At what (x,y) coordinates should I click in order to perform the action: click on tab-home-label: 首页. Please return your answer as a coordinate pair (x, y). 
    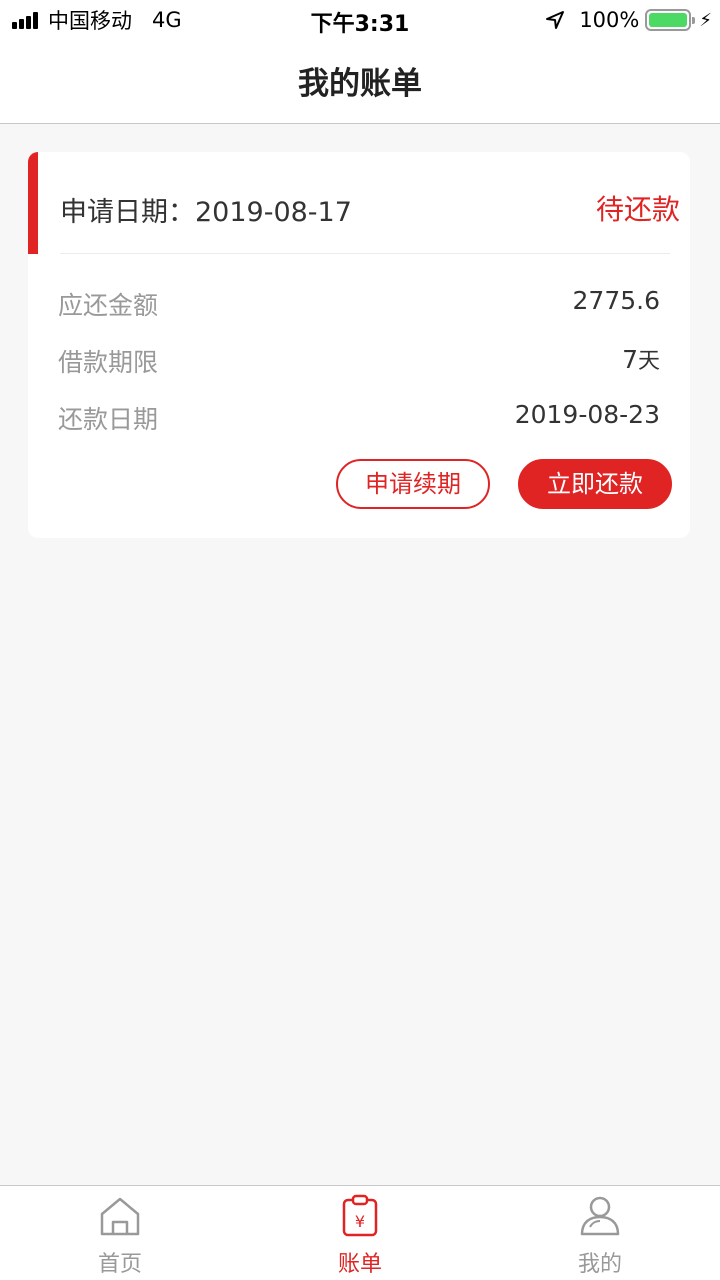
    Looking at the image, I should click on (119, 1264).